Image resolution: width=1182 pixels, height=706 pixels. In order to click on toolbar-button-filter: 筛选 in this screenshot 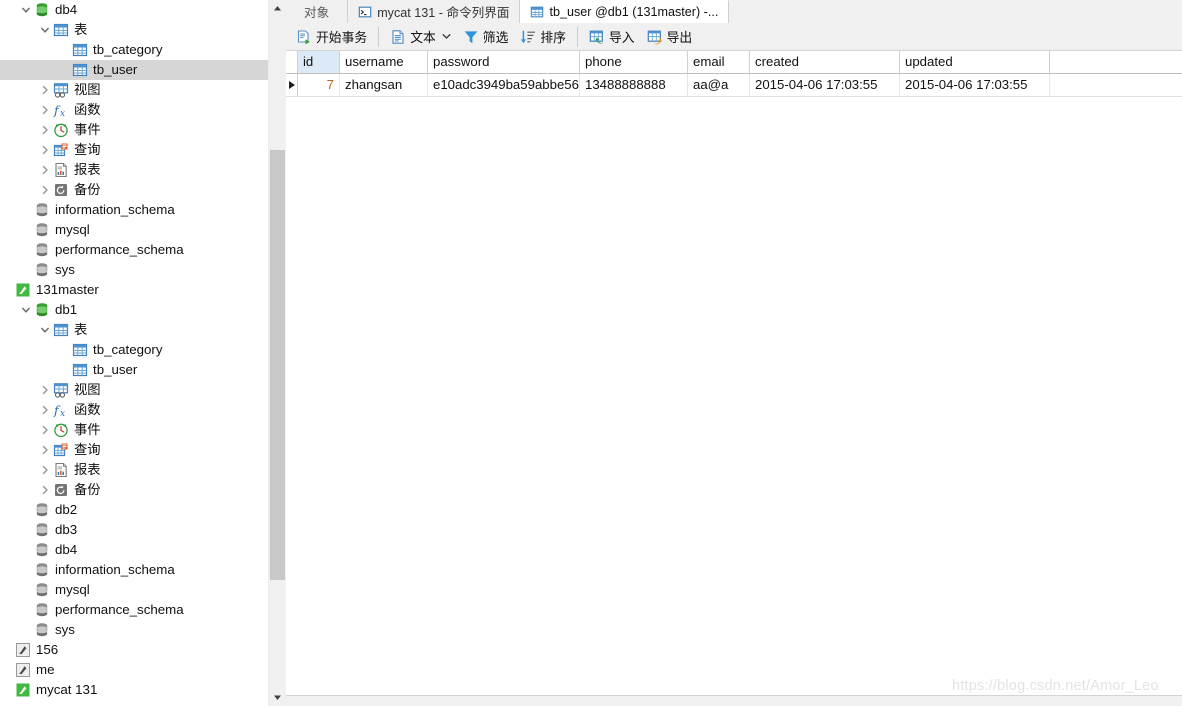, I will do `click(486, 37)`.